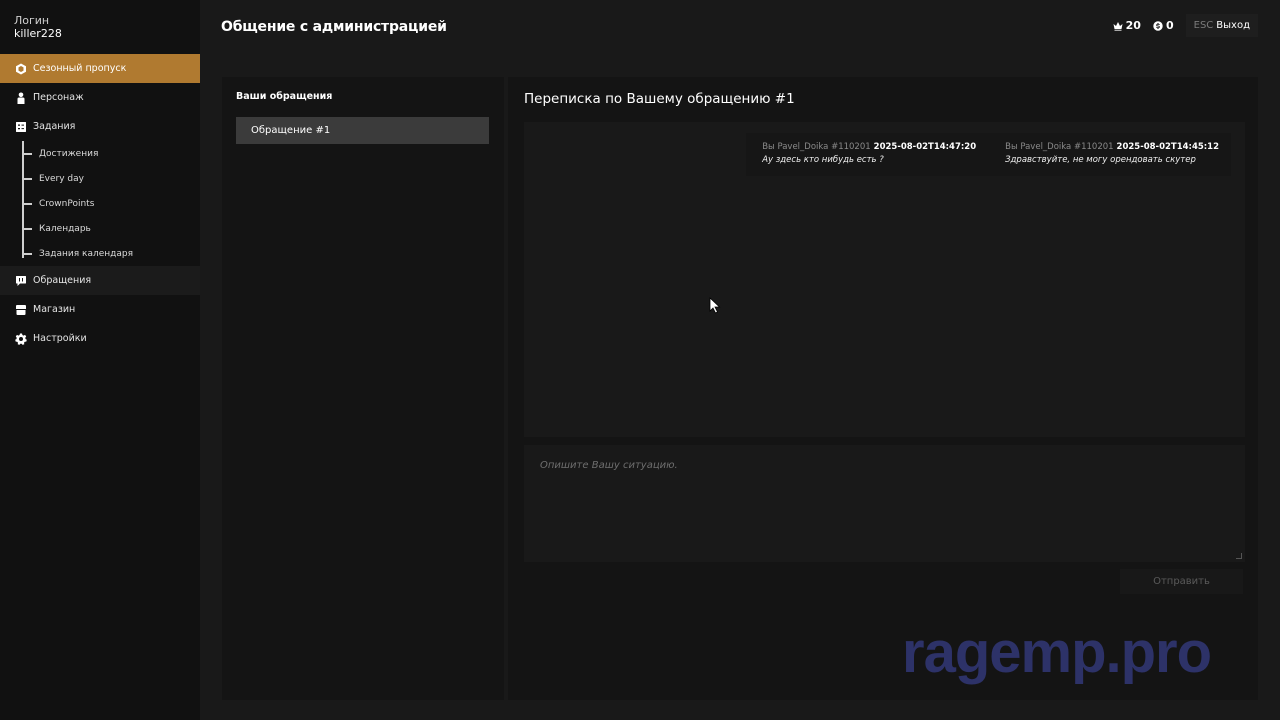 This screenshot has height=720, width=1280. What do you see at coordinates (58, 97) in the screenshot?
I see `sidebar-item-label: Персонаж` at bounding box center [58, 97].